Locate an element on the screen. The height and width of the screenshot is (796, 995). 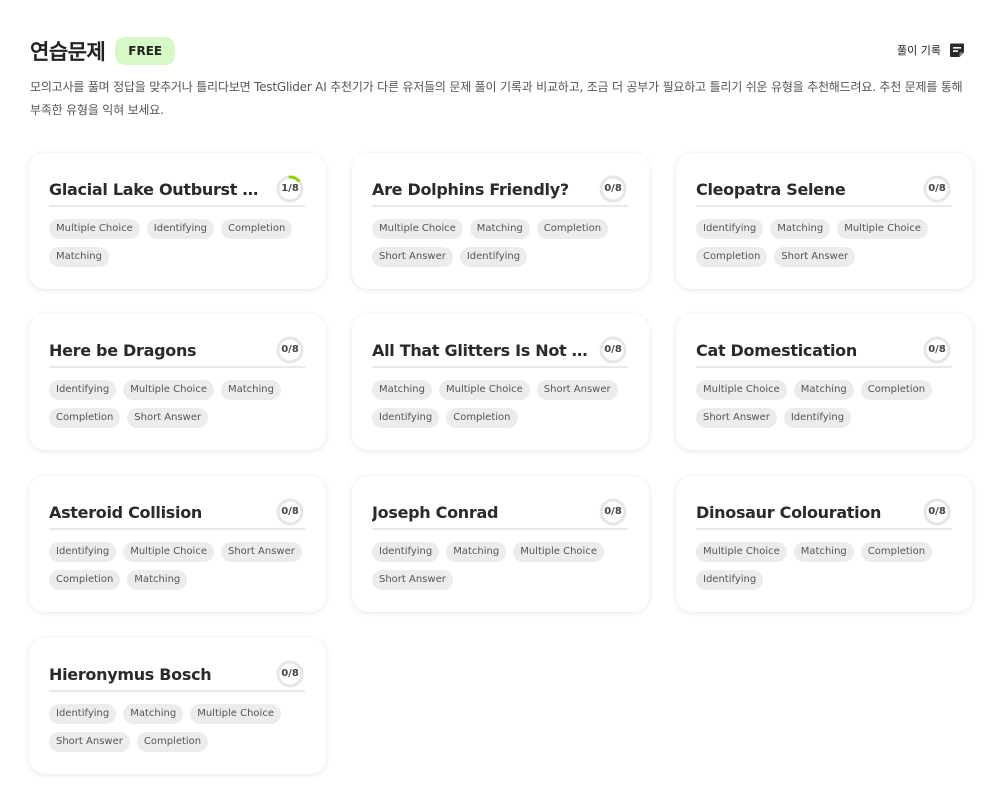
card-title: Here be Dragons is located at coordinates (123, 350).